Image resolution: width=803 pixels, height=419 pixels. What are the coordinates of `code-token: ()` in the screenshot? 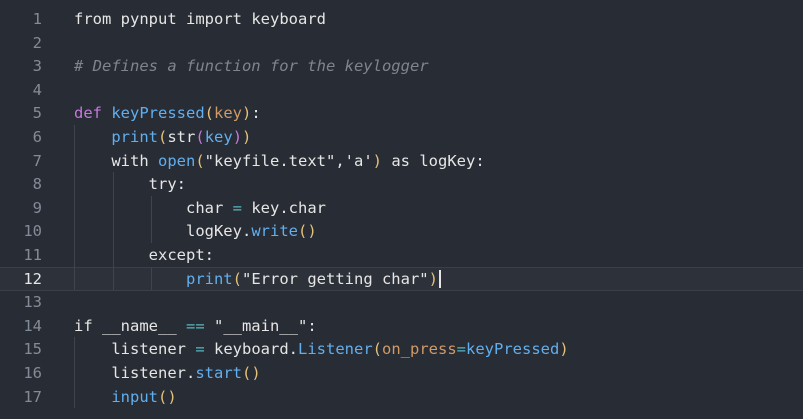 It's located at (307, 231).